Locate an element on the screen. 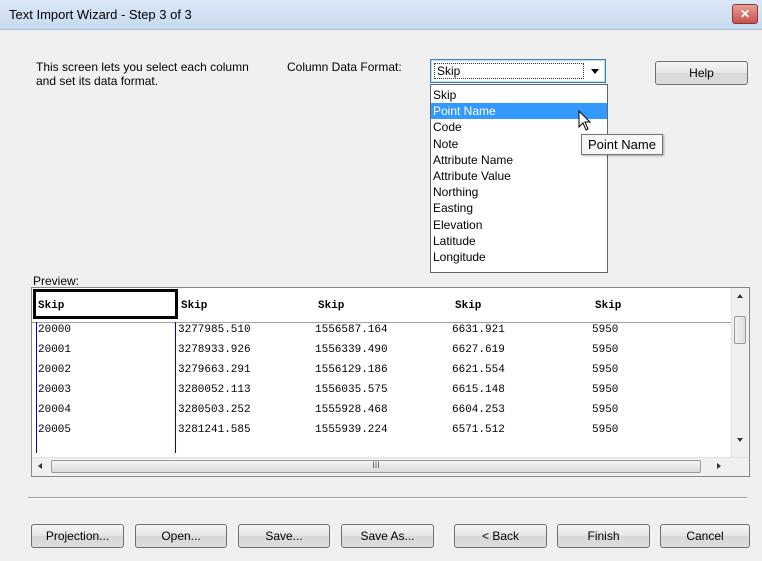 This screenshot has height=561, width=762. close-button: ✕ is located at coordinates (745, 14).